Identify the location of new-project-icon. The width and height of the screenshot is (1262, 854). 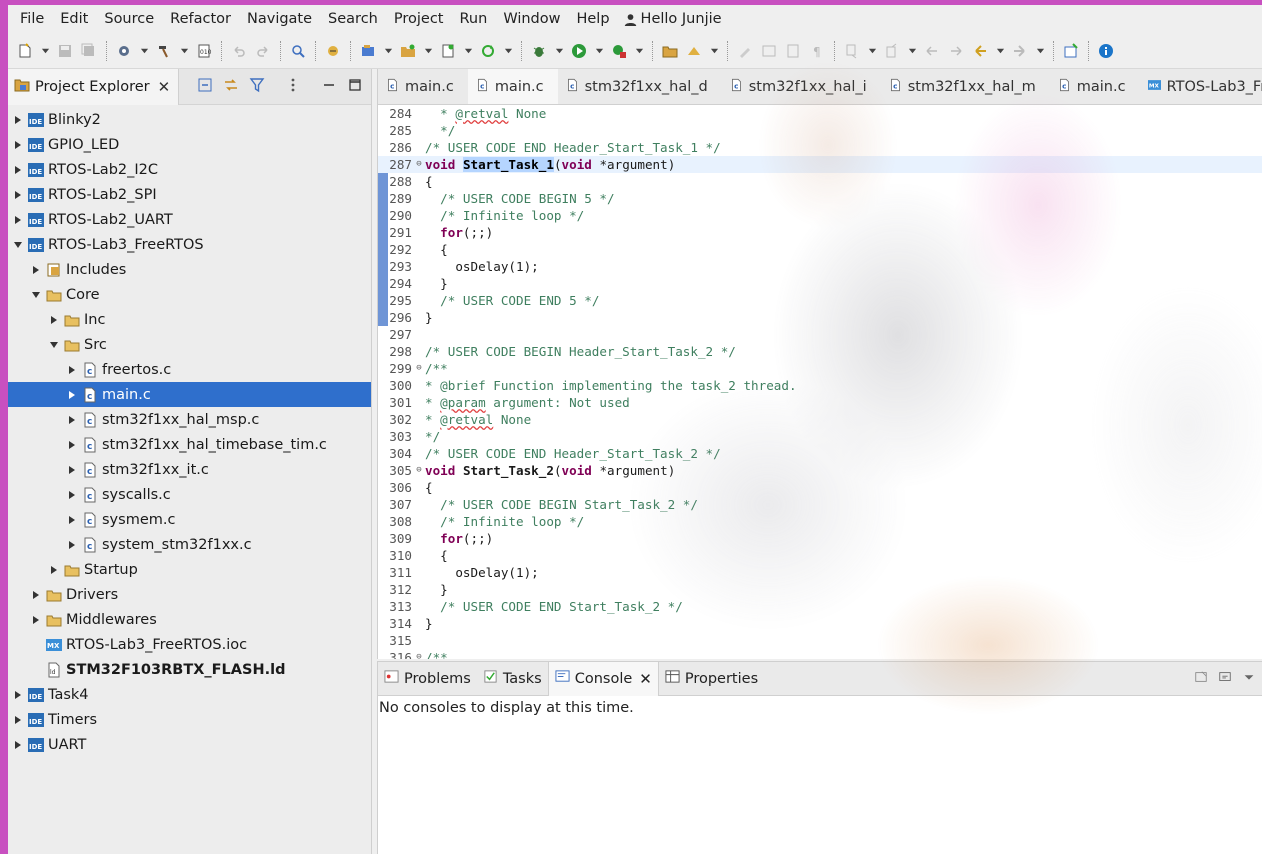
(368, 51).